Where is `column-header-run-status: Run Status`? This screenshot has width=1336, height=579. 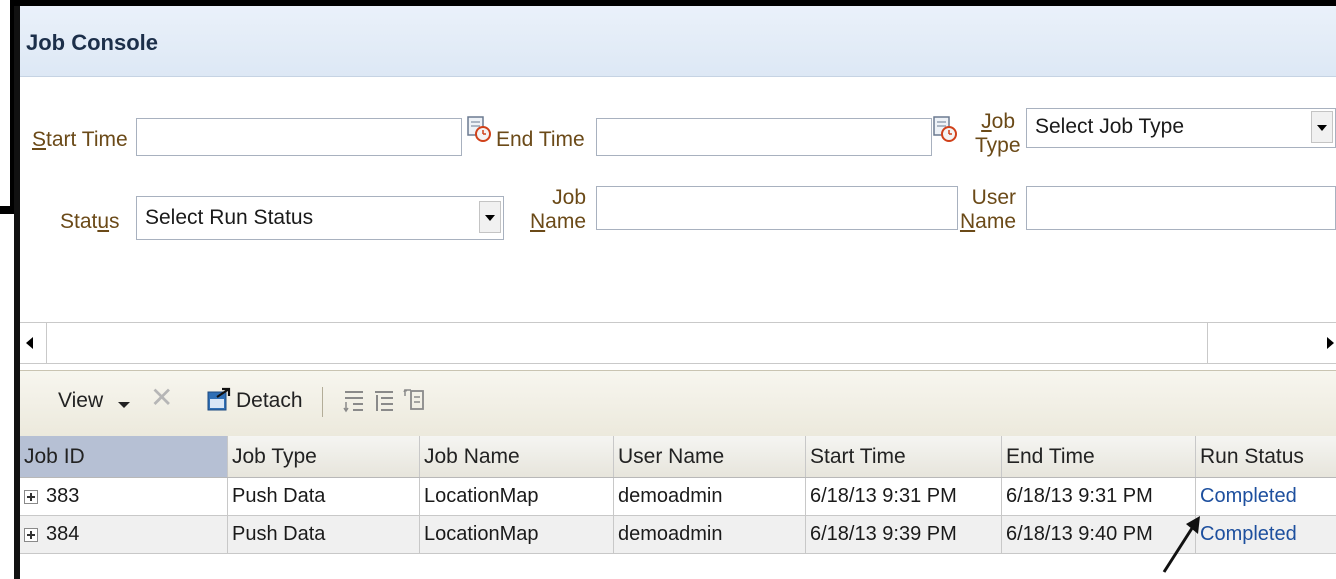 column-header-run-status: Run Status is located at coordinates (1266, 456).